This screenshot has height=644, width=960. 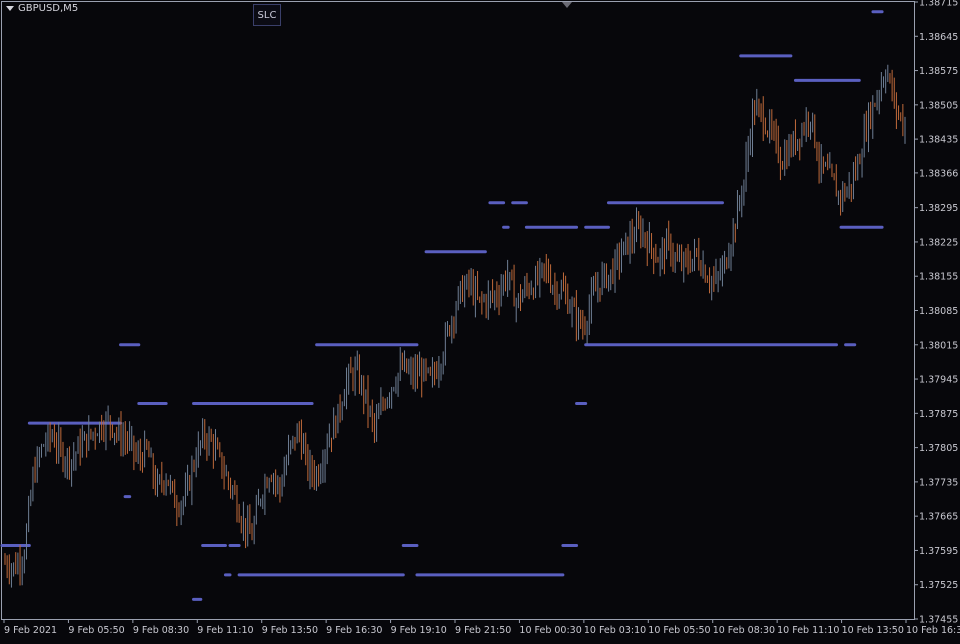 What do you see at coordinates (938, 140) in the screenshot?
I see `price-tick-label: 1.38435` at bounding box center [938, 140].